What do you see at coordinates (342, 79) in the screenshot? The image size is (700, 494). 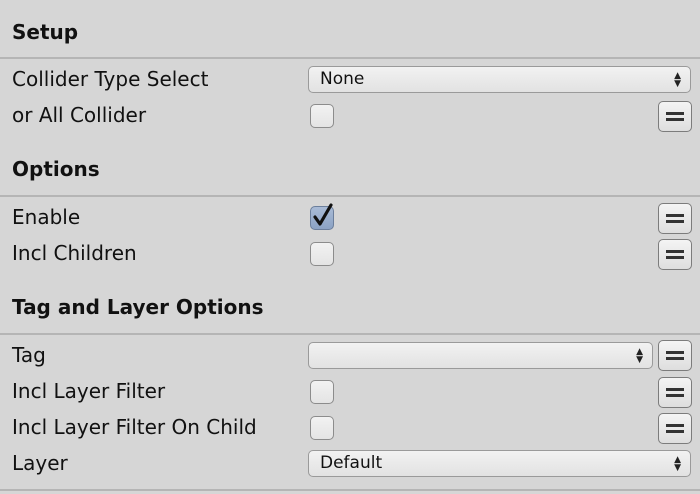 I see `collider-type-select-value: None` at bounding box center [342, 79].